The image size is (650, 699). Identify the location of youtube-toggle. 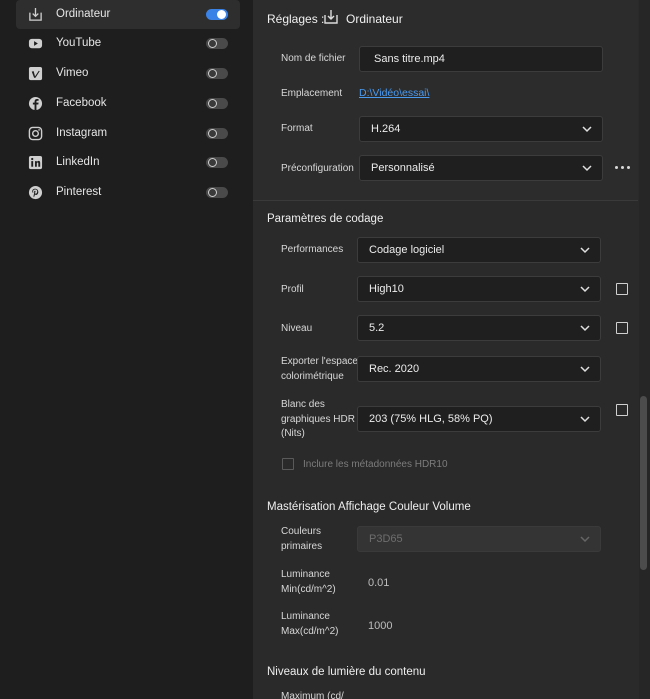
(217, 43).